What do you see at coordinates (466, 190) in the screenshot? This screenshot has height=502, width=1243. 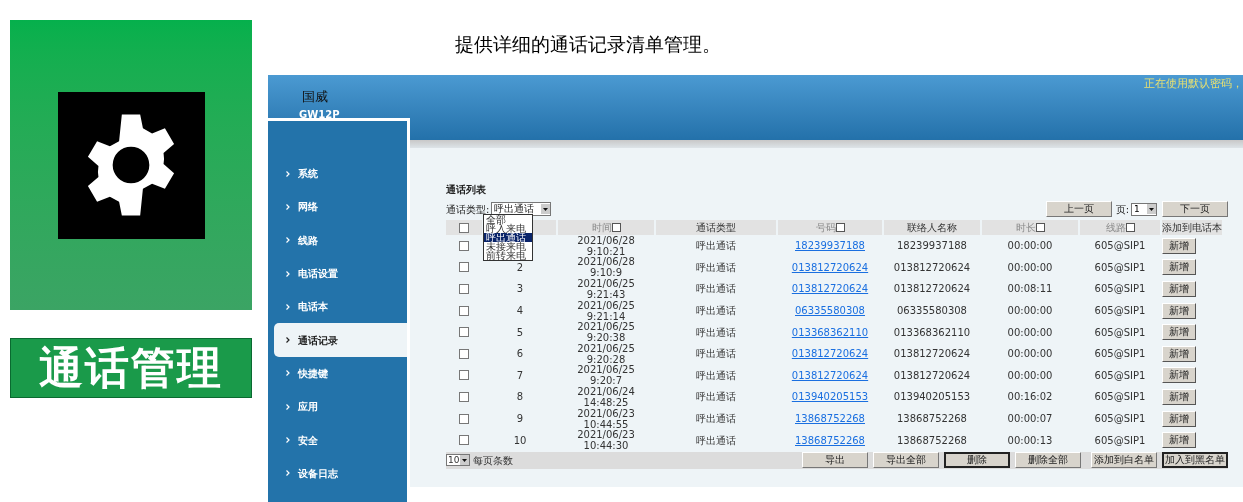 I see `section-title: 通话列表` at bounding box center [466, 190].